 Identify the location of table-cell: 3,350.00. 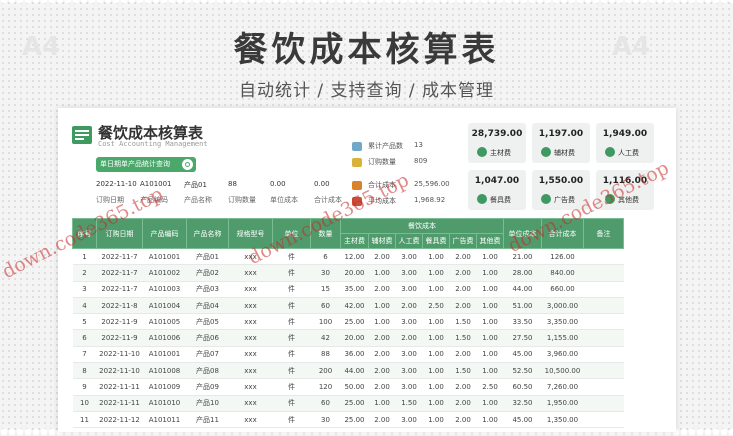
(562, 322).